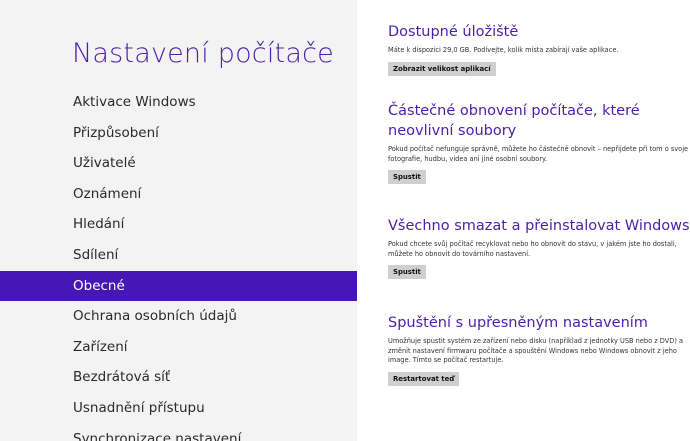  Describe the element at coordinates (518, 323) in the screenshot. I see `advanced-startup-title: Spuštění s upřesněným nastavením` at that location.